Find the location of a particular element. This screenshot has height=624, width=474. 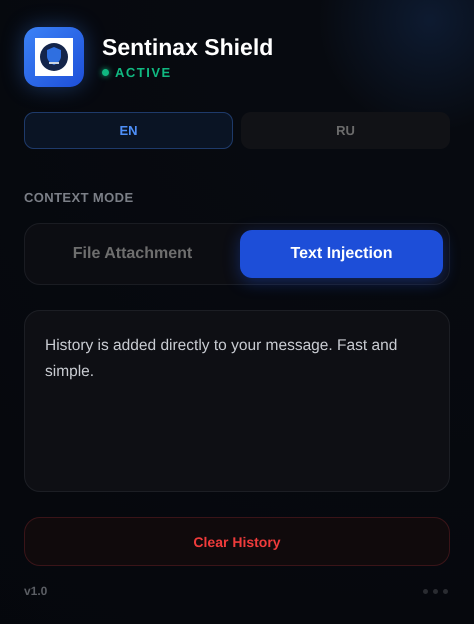

clear-history-button: Clear History is located at coordinates (237, 541).